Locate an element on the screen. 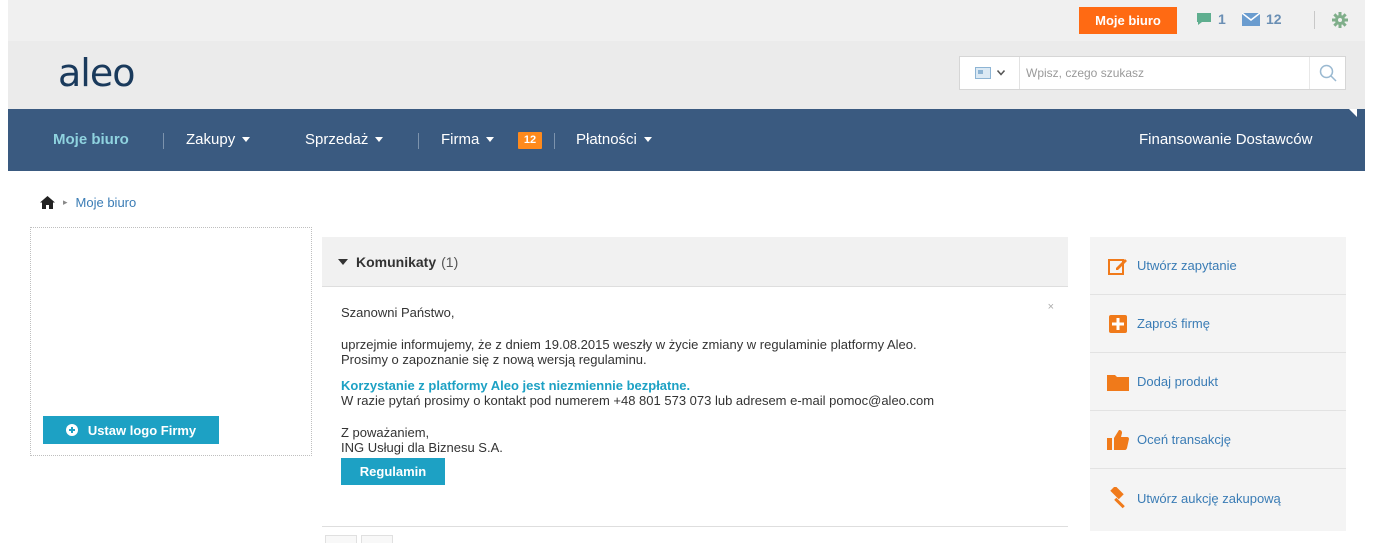 The width and height of the screenshot is (1373, 543). company-logo-placeholder: Ustaw logo Firmy is located at coordinates (171, 341).